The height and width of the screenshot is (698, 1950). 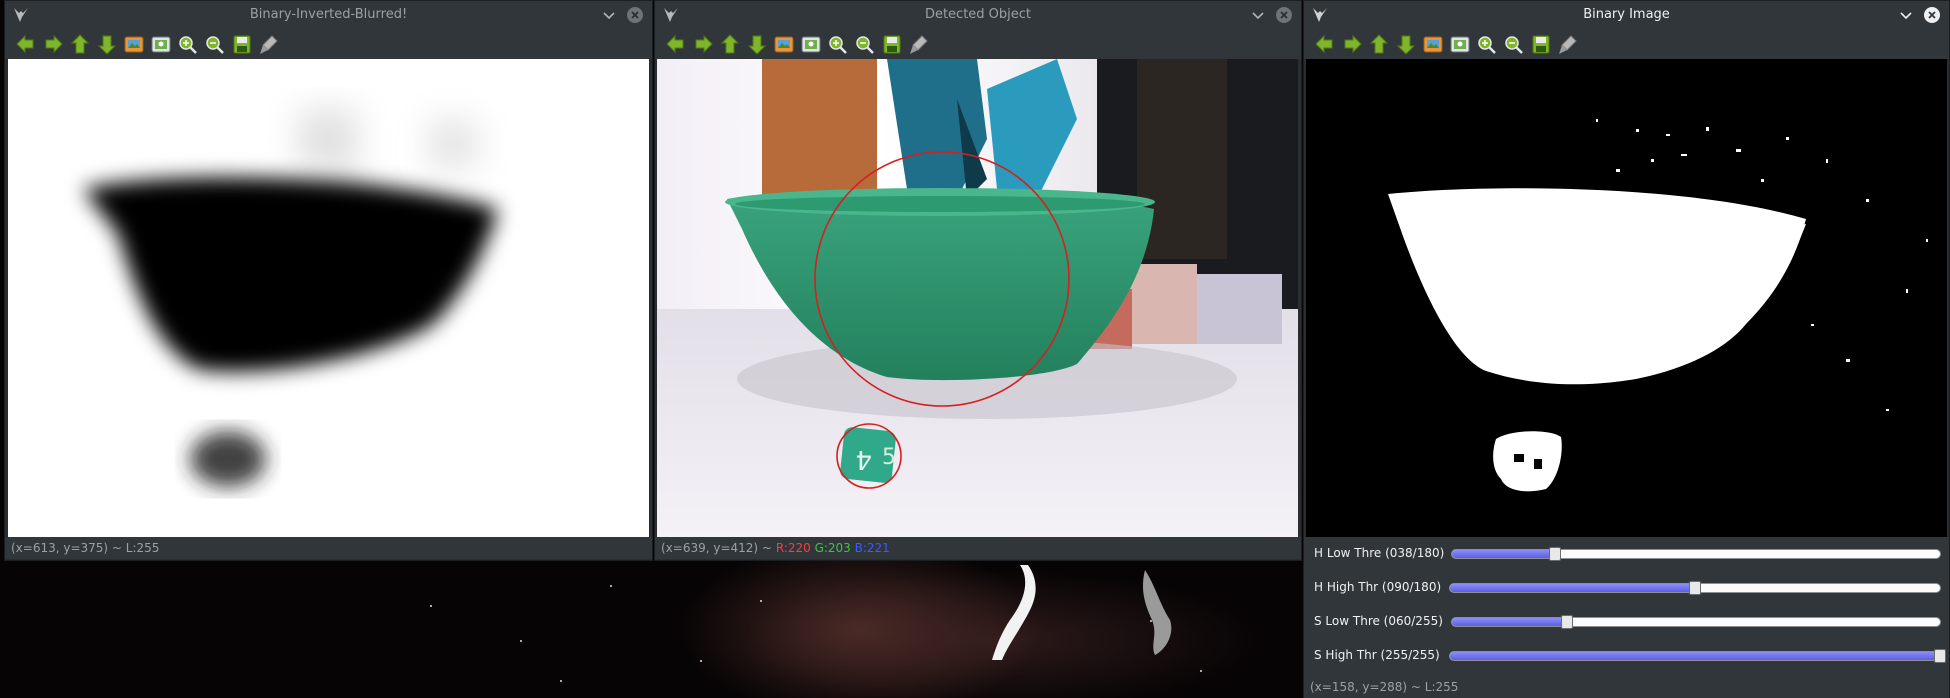 I want to click on trackbar-row: H High Thr (090/180), so click(x=1626, y=588).